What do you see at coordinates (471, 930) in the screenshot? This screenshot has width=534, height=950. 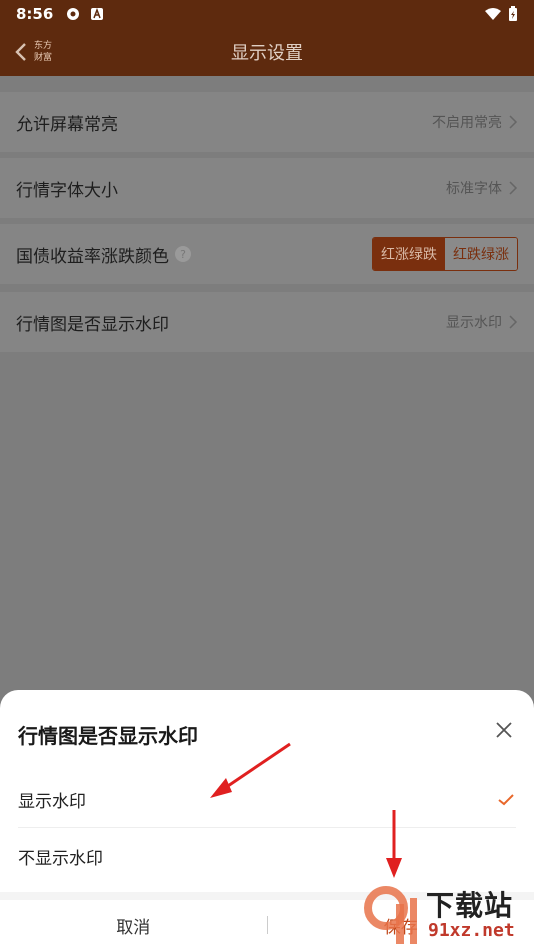 I see `watermark-url: 91xz.net` at bounding box center [471, 930].